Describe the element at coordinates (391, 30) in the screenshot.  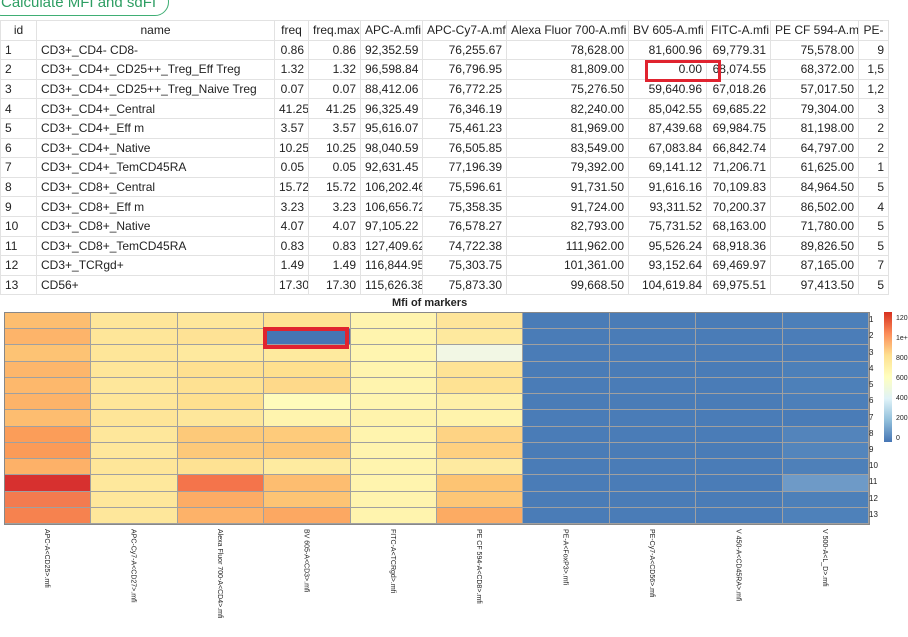
I see `column-header: APC-A.mfi` at that location.